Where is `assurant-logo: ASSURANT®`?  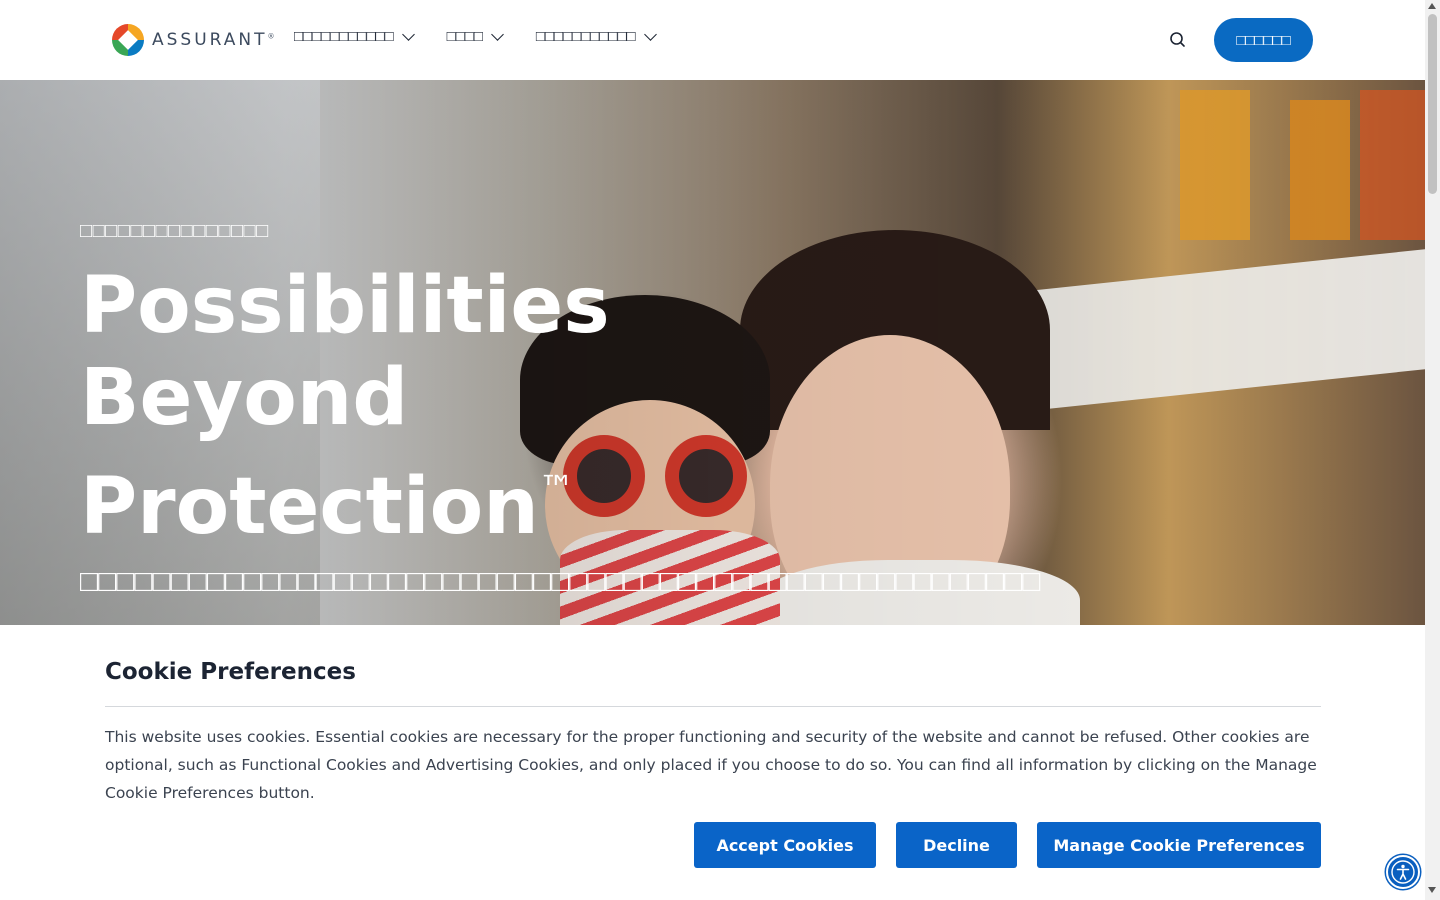 assurant-logo: ASSURANT® is located at coordinates (193, 40).